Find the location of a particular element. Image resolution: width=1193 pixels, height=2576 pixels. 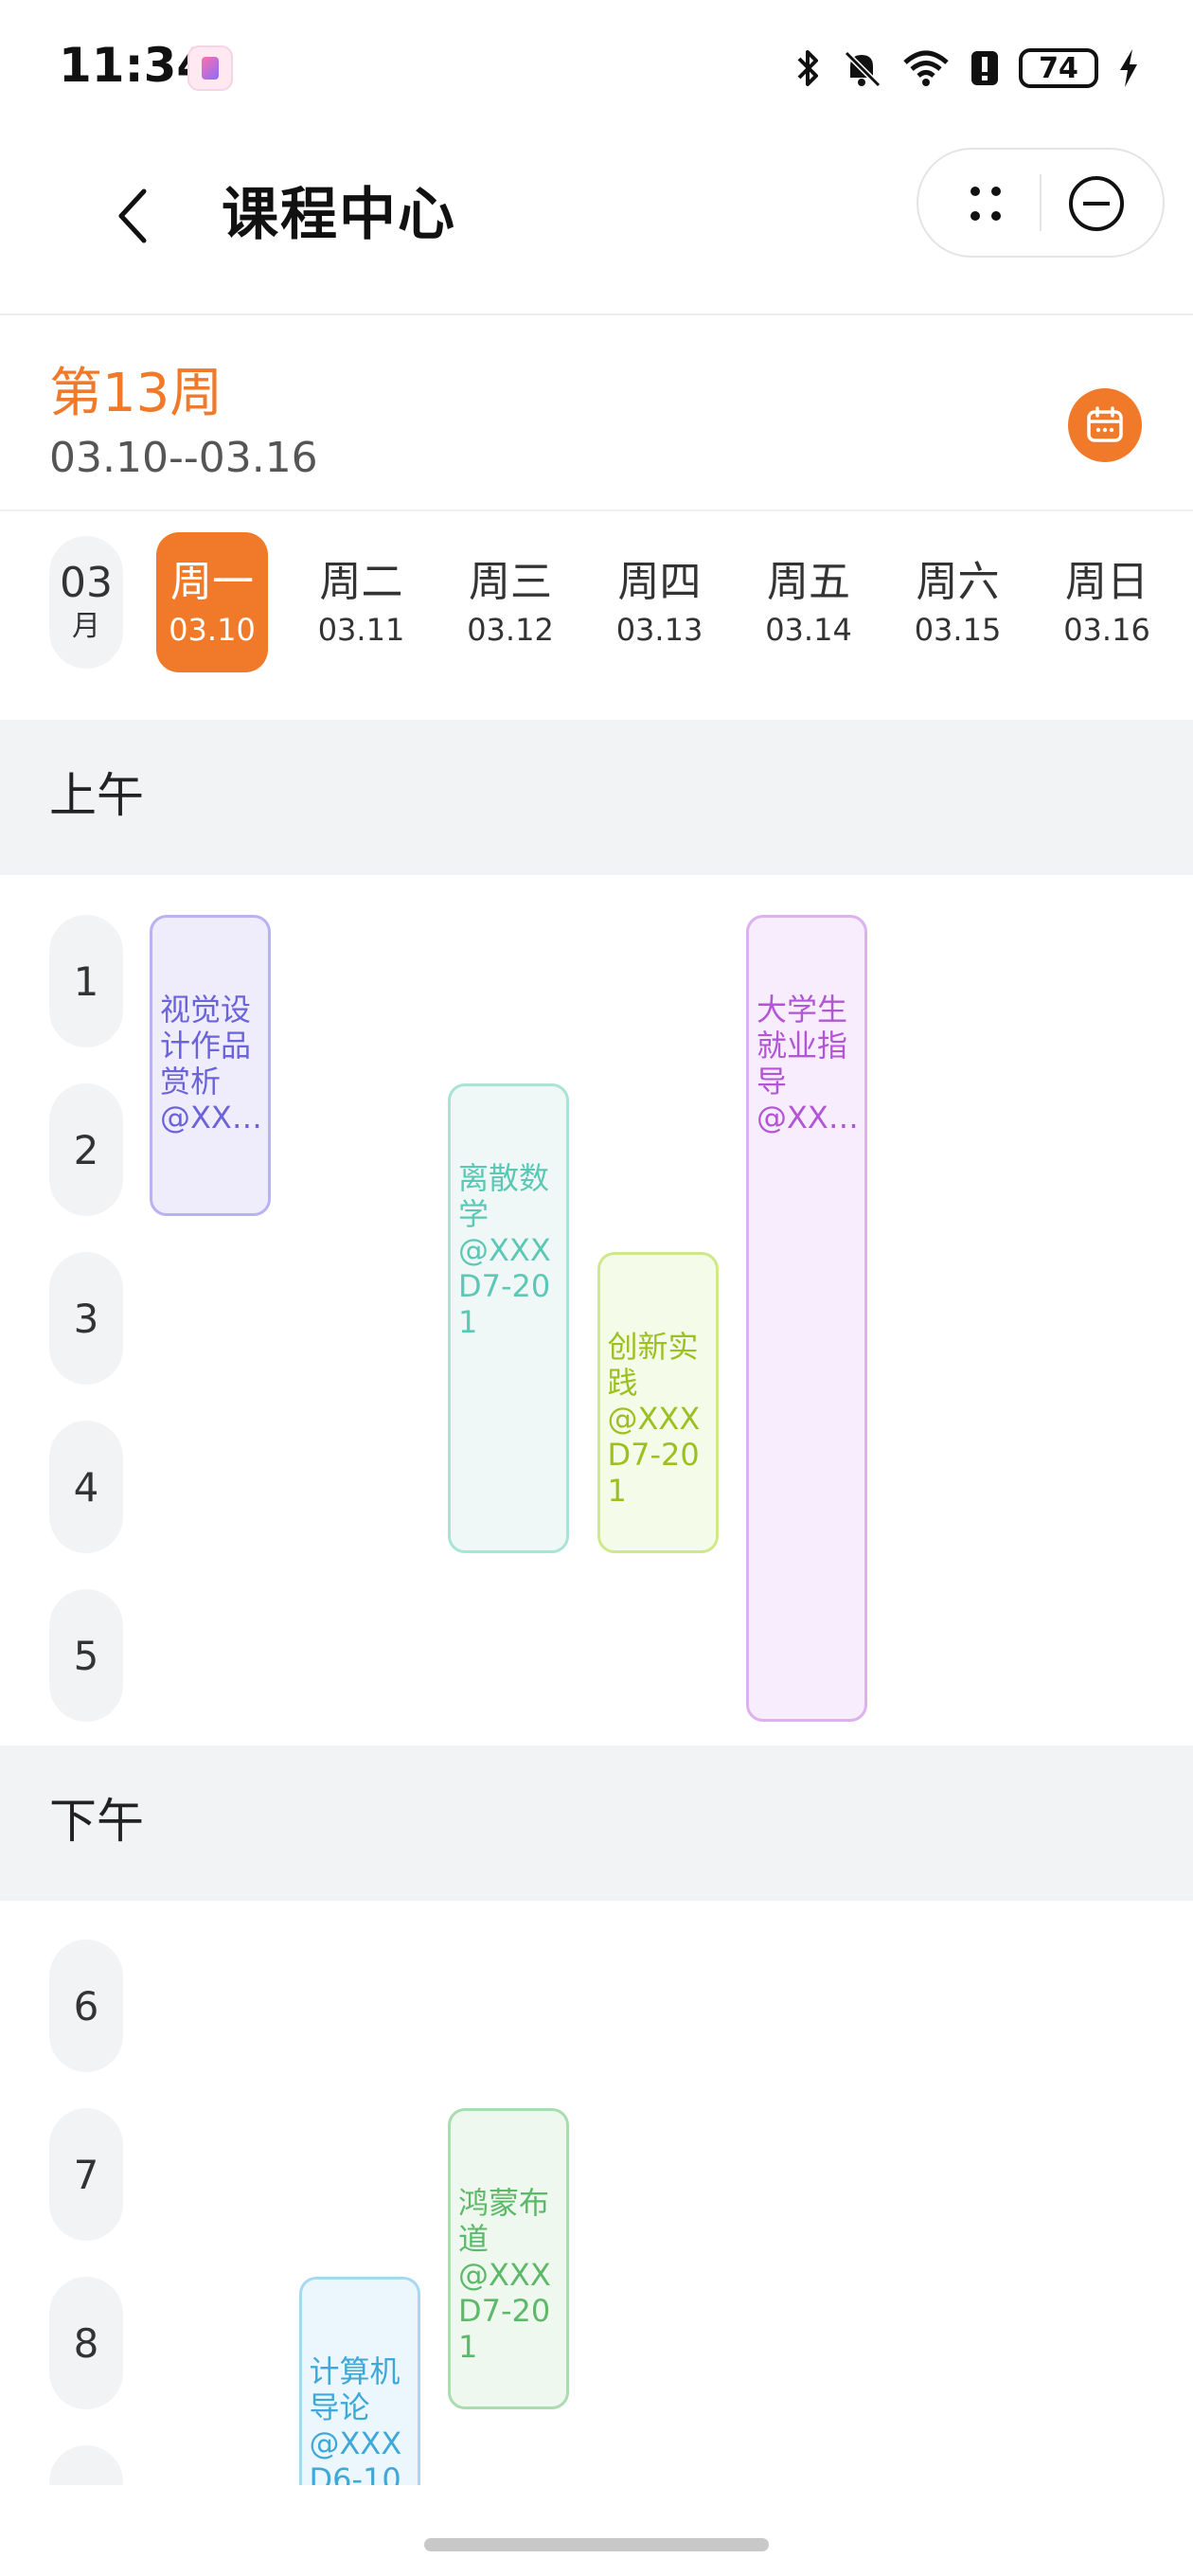

bluetooth-icon is located at coordinates (807, 68).